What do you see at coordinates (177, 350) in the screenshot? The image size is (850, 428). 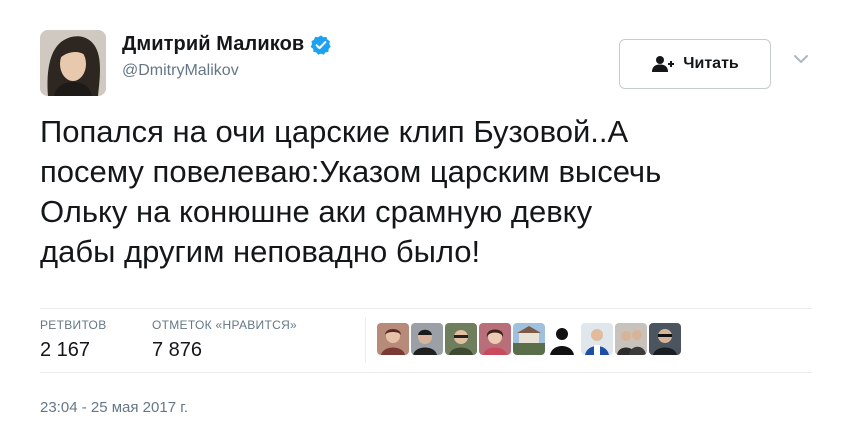 I see `likes-count: 7 876` at bounding box center [177, 350].